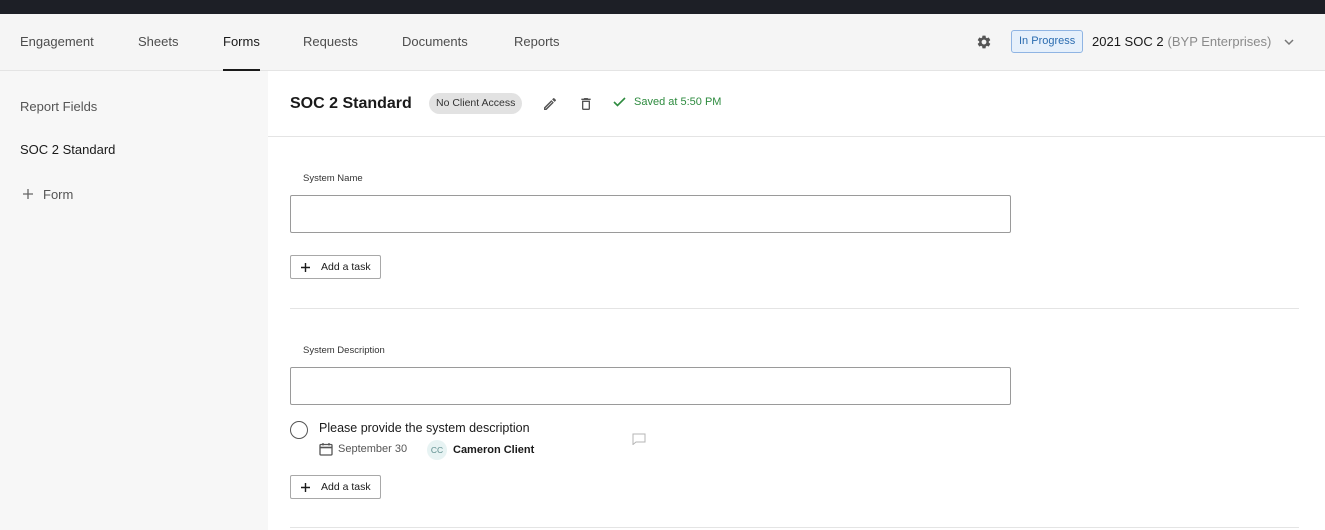 The height and width of the screenshot is (530, 1325). I want to click on system-name-input, so click(650, 214).